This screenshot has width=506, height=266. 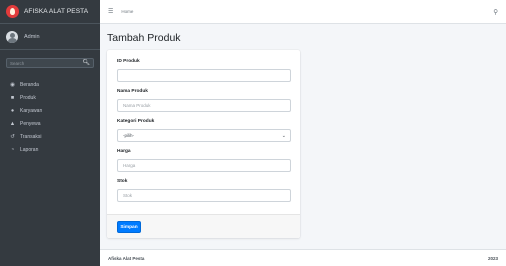 What do you see at coordinates (203, 226) in the screenshot?
I see `card-footer: Simpan` at bounding box center [203, 226].